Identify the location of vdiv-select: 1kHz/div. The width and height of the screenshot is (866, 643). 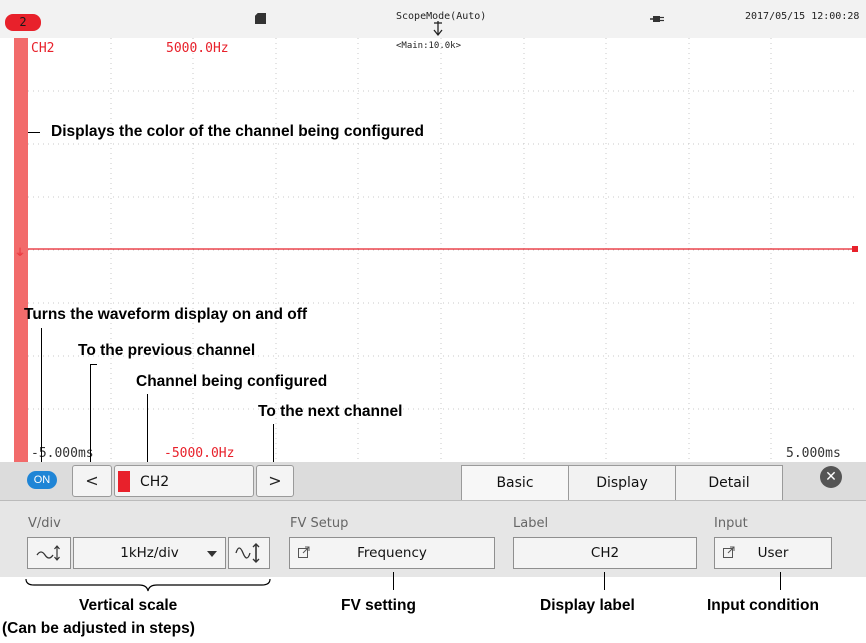
(149, 553).